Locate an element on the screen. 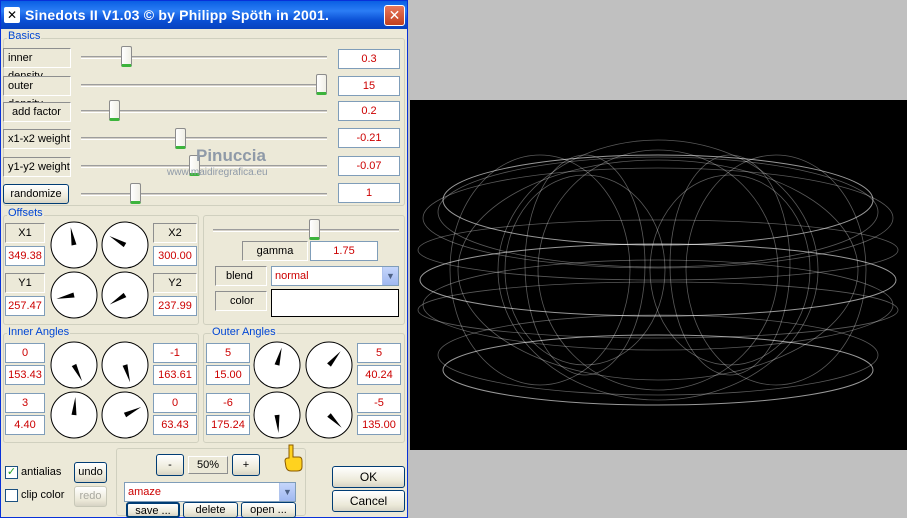 The image size is (907, 518). clip-color-checkbox is located at coordinates (11, 495).